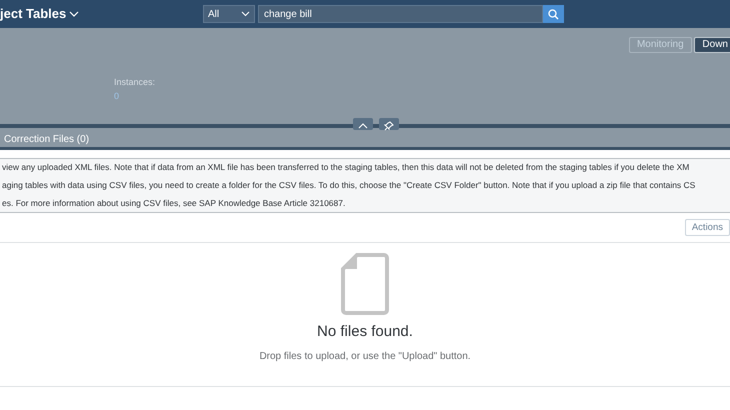  What do you see at coordinates (228, 14) in the screenshot?
I see `scope-select: All` at bounding box center [228, 14].